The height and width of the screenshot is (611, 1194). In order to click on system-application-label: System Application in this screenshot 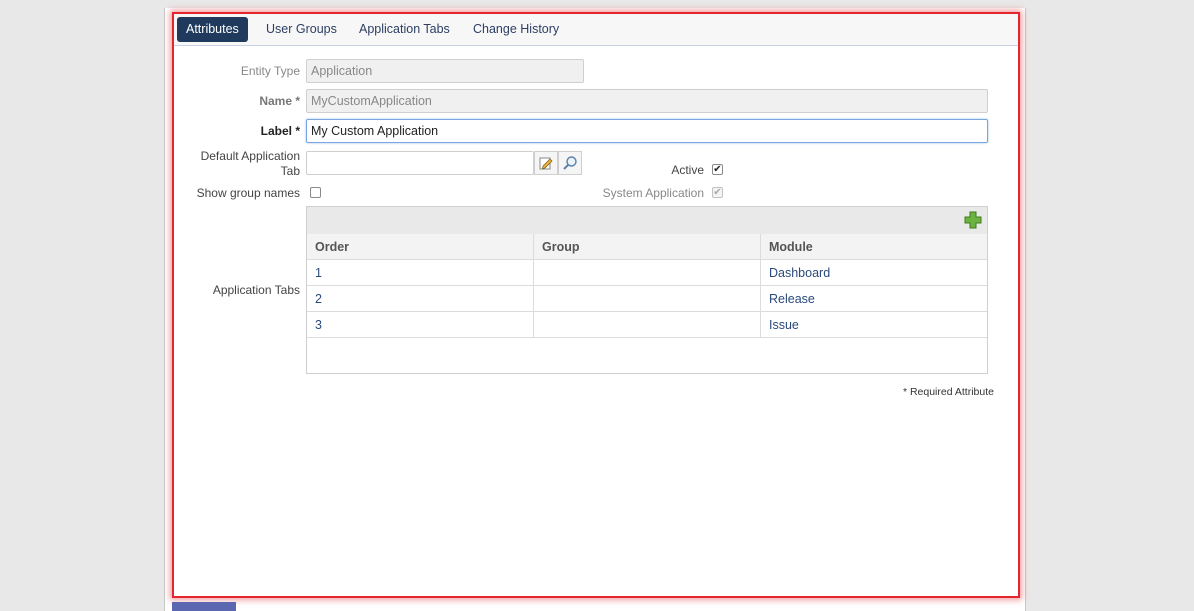, I will do `click(653, 193)`.